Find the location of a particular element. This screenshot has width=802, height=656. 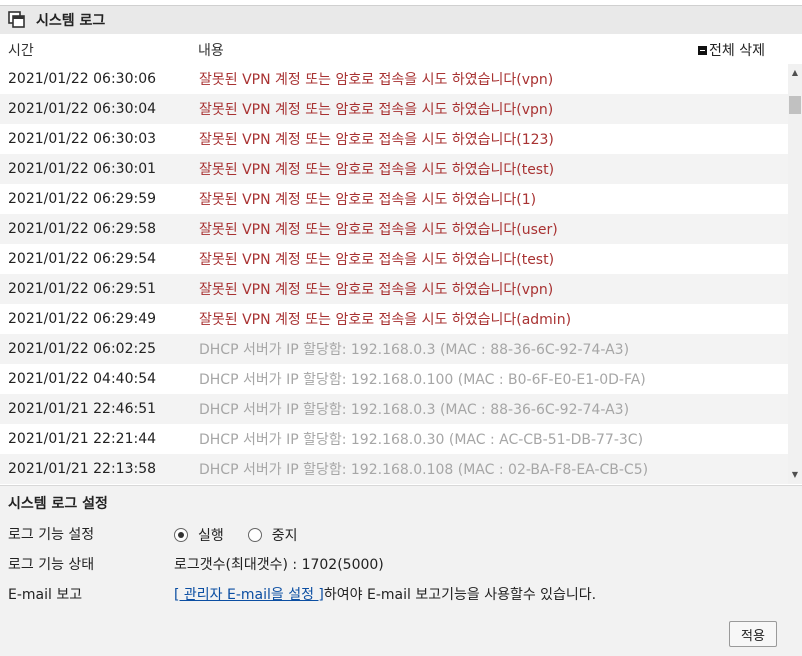

log-function-label: 로그 기능 설정 is located at coordinates (51, 535).